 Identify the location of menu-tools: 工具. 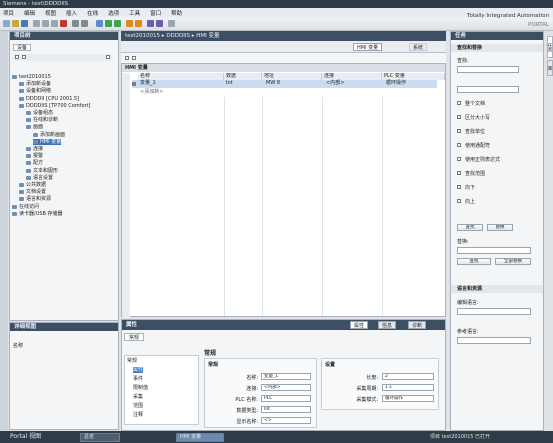
(134, 13).